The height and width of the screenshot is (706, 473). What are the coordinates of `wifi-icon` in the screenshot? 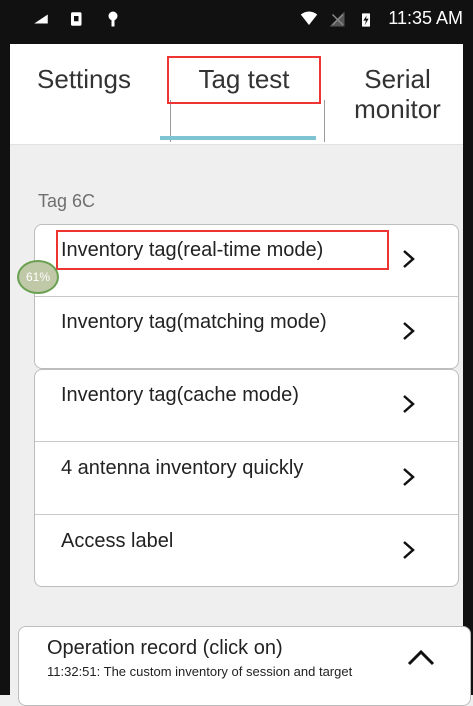 It's located at (308, 19).